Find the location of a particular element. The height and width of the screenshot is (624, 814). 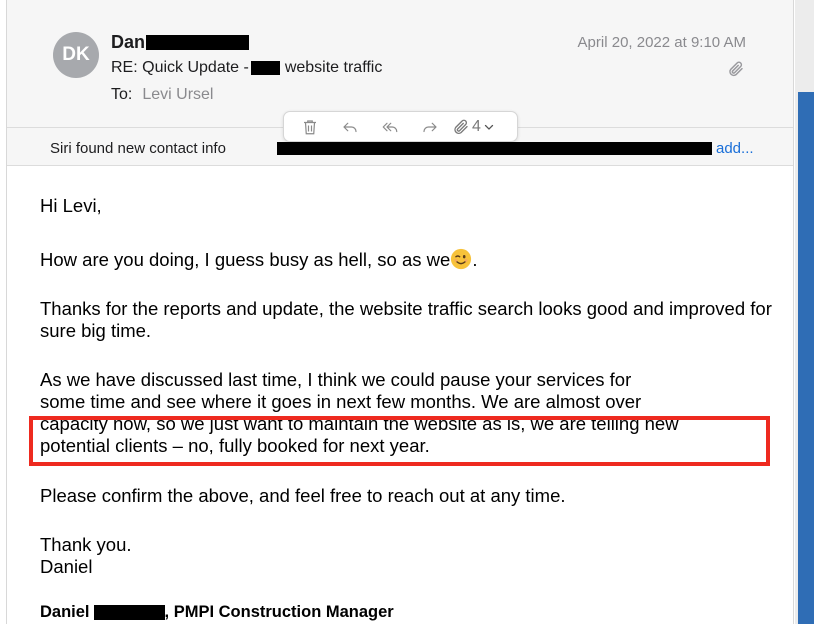

forward-icon is located at coordinates (430, 127).